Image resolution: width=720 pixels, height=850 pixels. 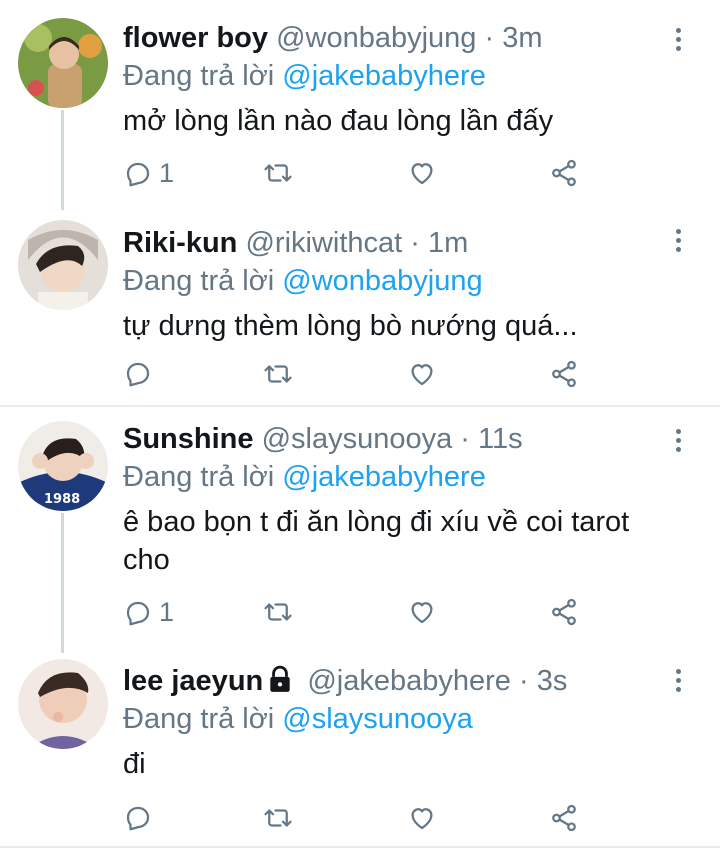 What do you see at coordinates (522, 38) in the screenshot?
I see `timestamp: 3m` at bounding box center [522, 38].